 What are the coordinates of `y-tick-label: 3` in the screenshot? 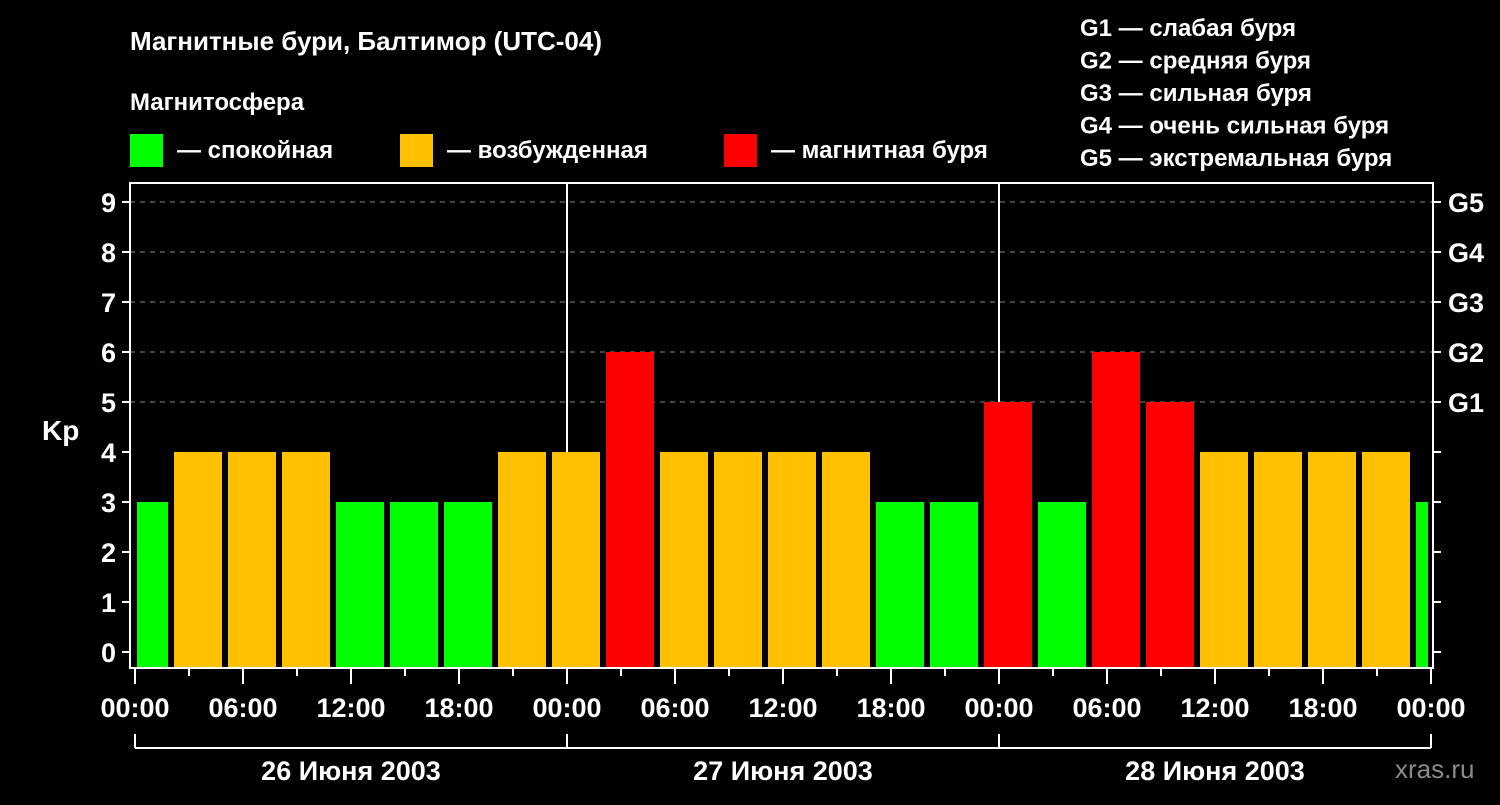 It's located at (108, 503).